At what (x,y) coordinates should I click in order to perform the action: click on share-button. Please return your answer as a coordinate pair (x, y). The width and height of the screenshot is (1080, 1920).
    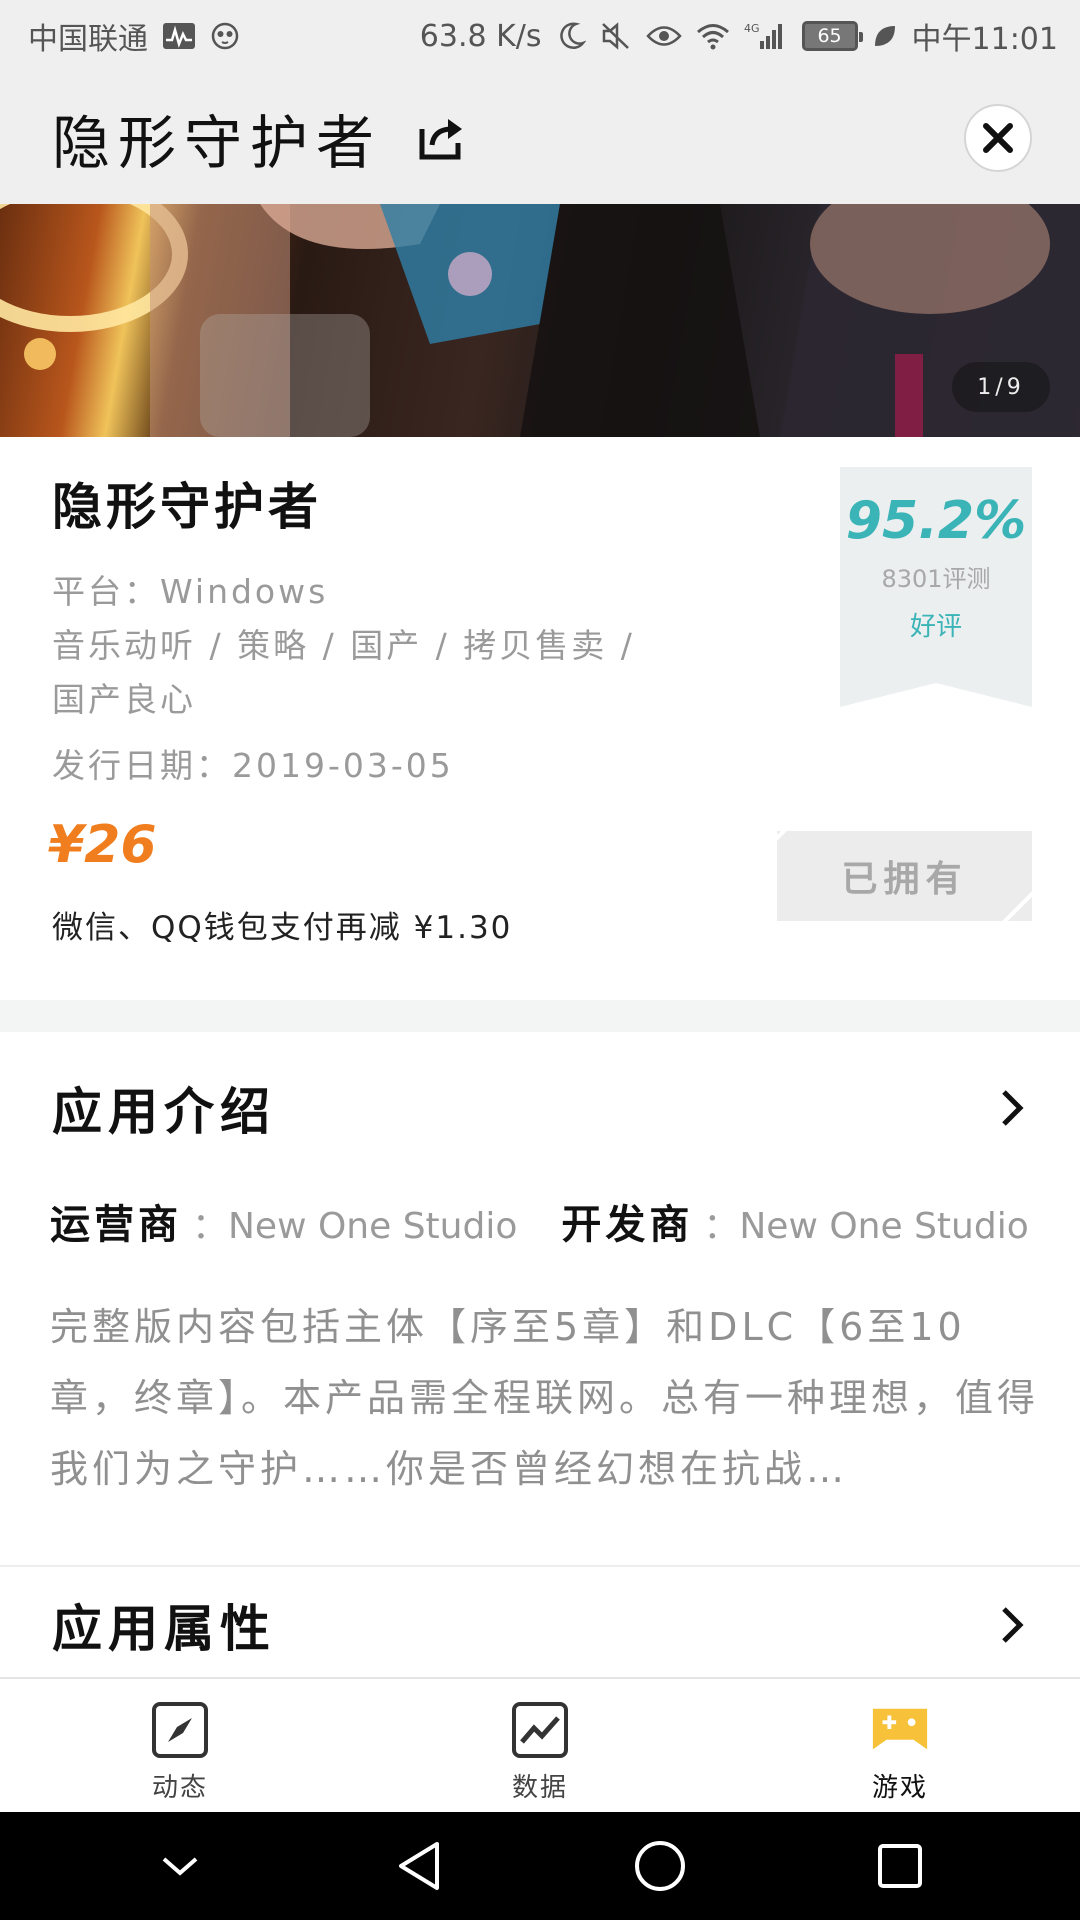
    Looking at the image, I should click on (441, 138).